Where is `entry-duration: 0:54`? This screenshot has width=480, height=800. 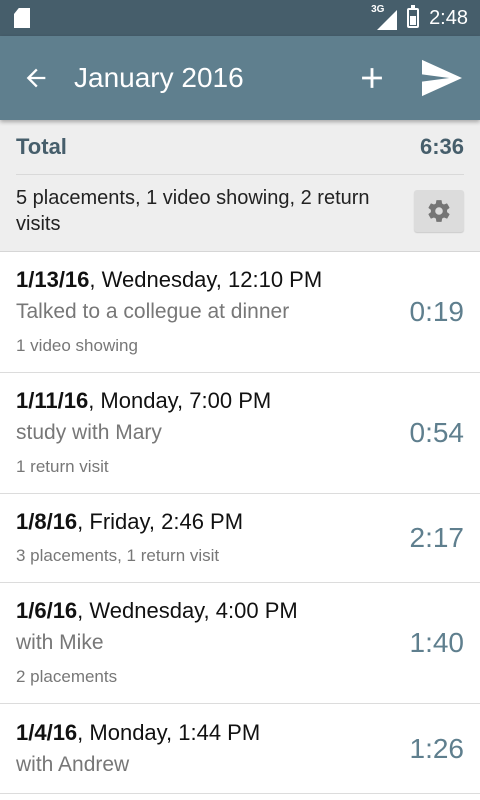 entry-duration: 0:54 is located at coordinates (437, 432).